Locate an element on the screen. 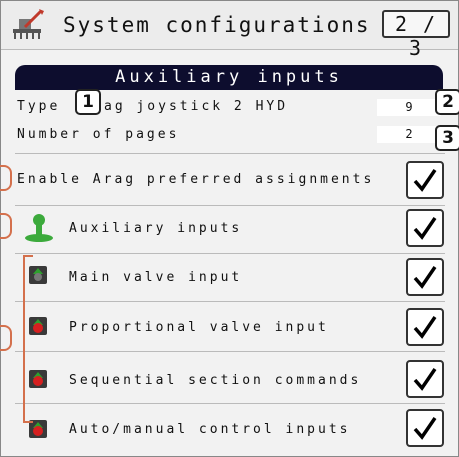 The width and height of the screenshot is (459, 457). sequential-section-commands-checkbox is located at coordinates (425, 379).